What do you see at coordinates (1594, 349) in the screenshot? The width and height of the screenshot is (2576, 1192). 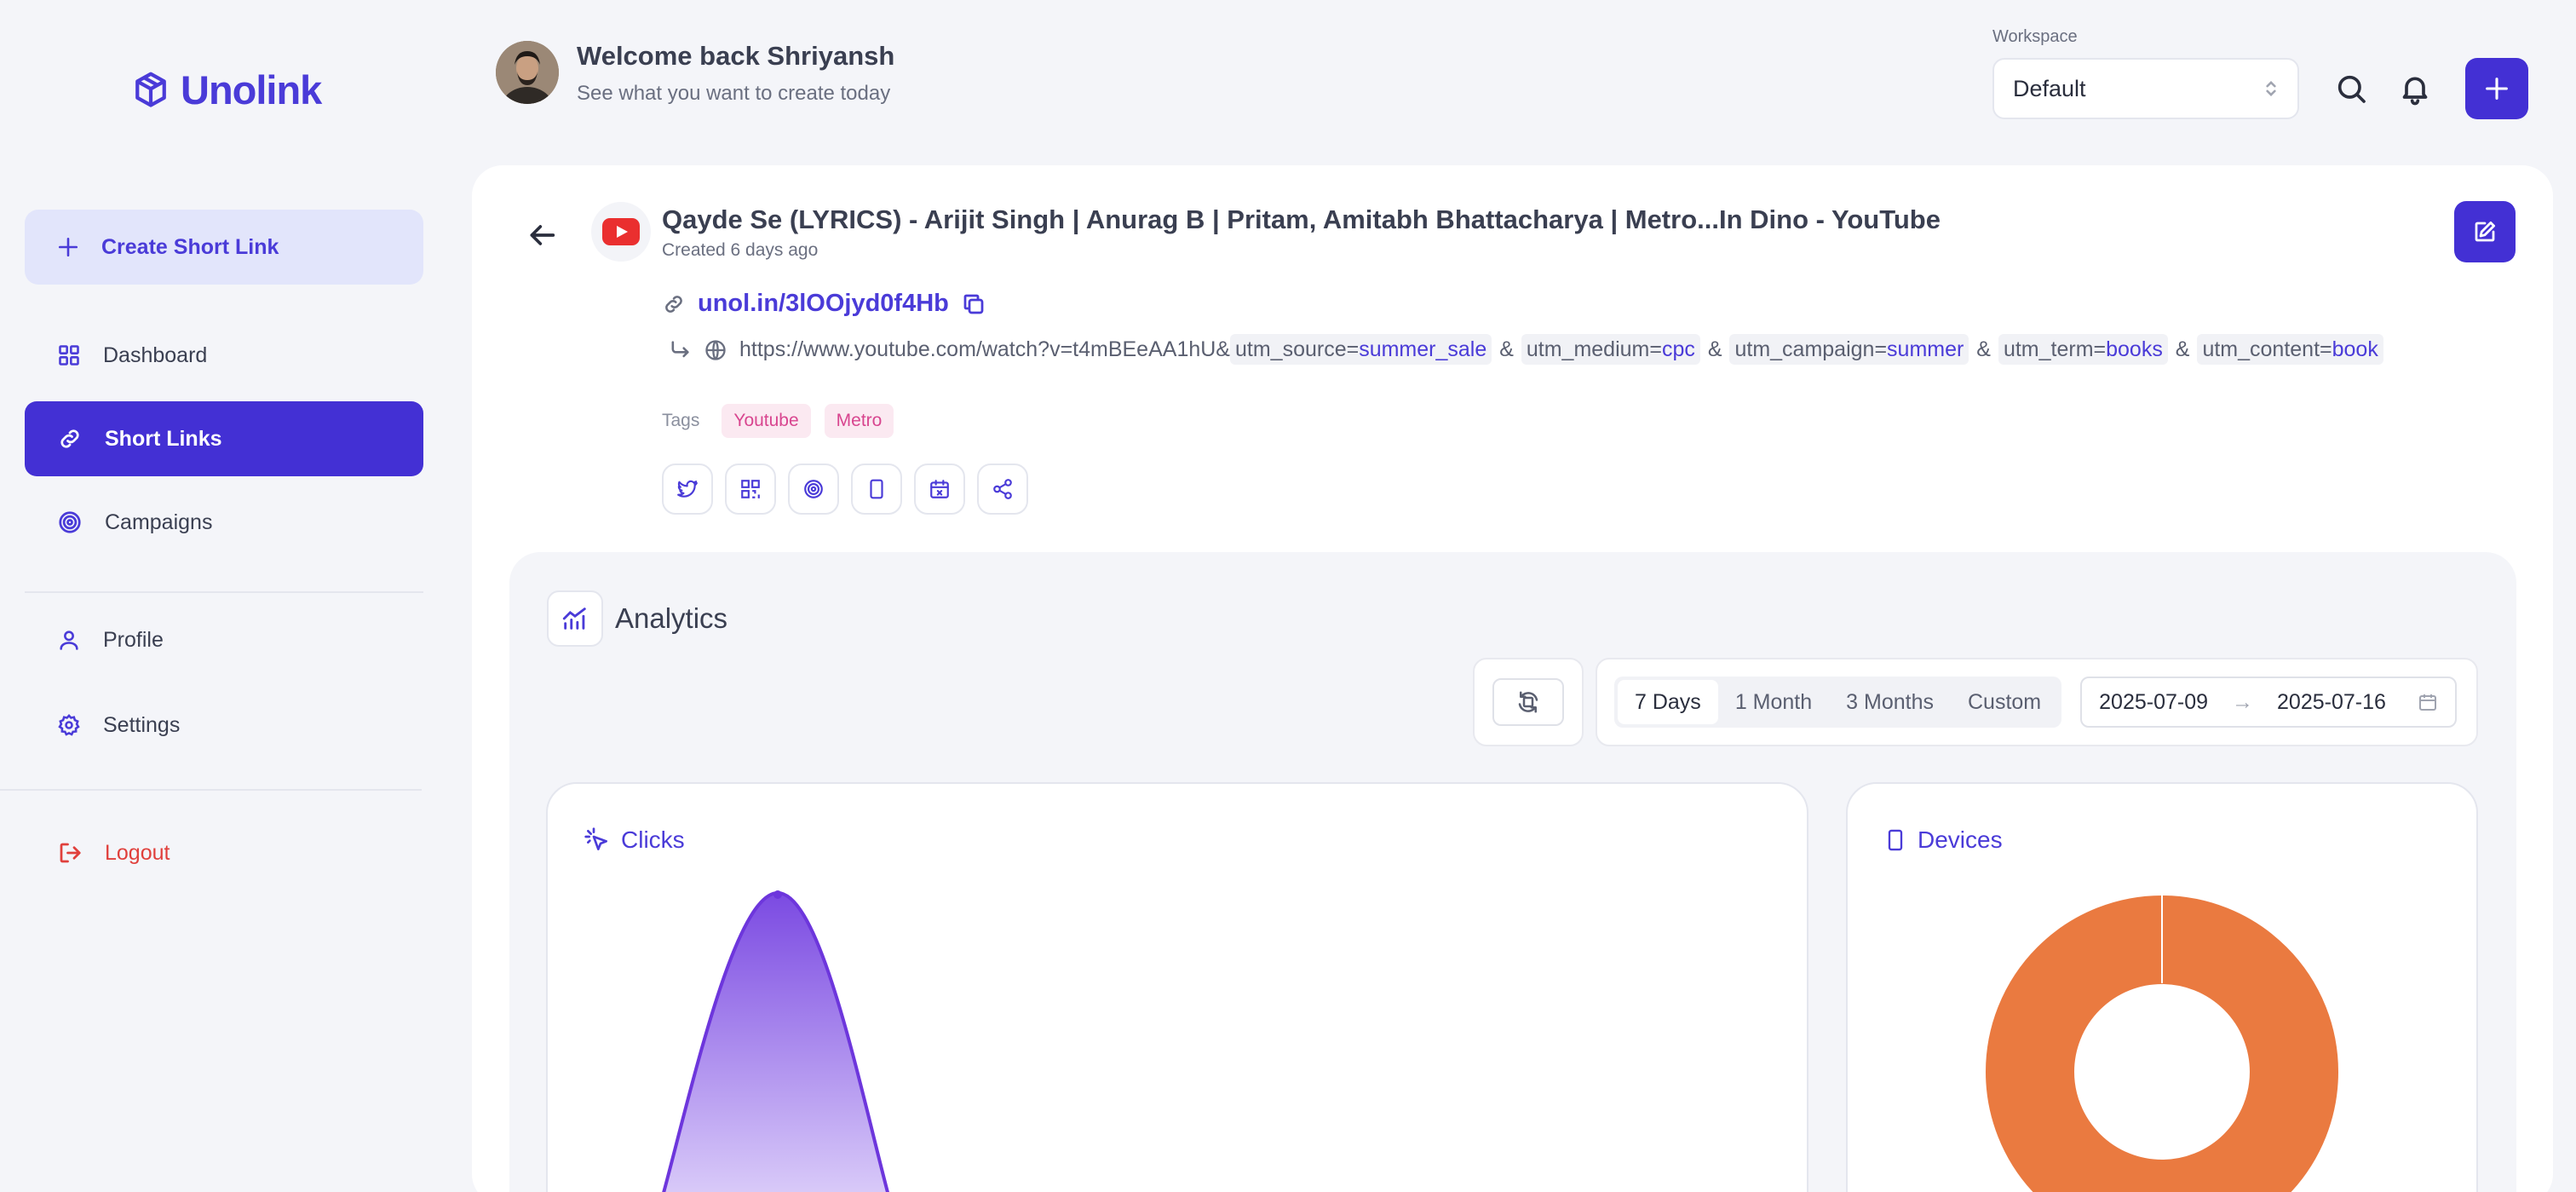 I see `utm-key: utm_medium=` at bounding box center [1594, 349].